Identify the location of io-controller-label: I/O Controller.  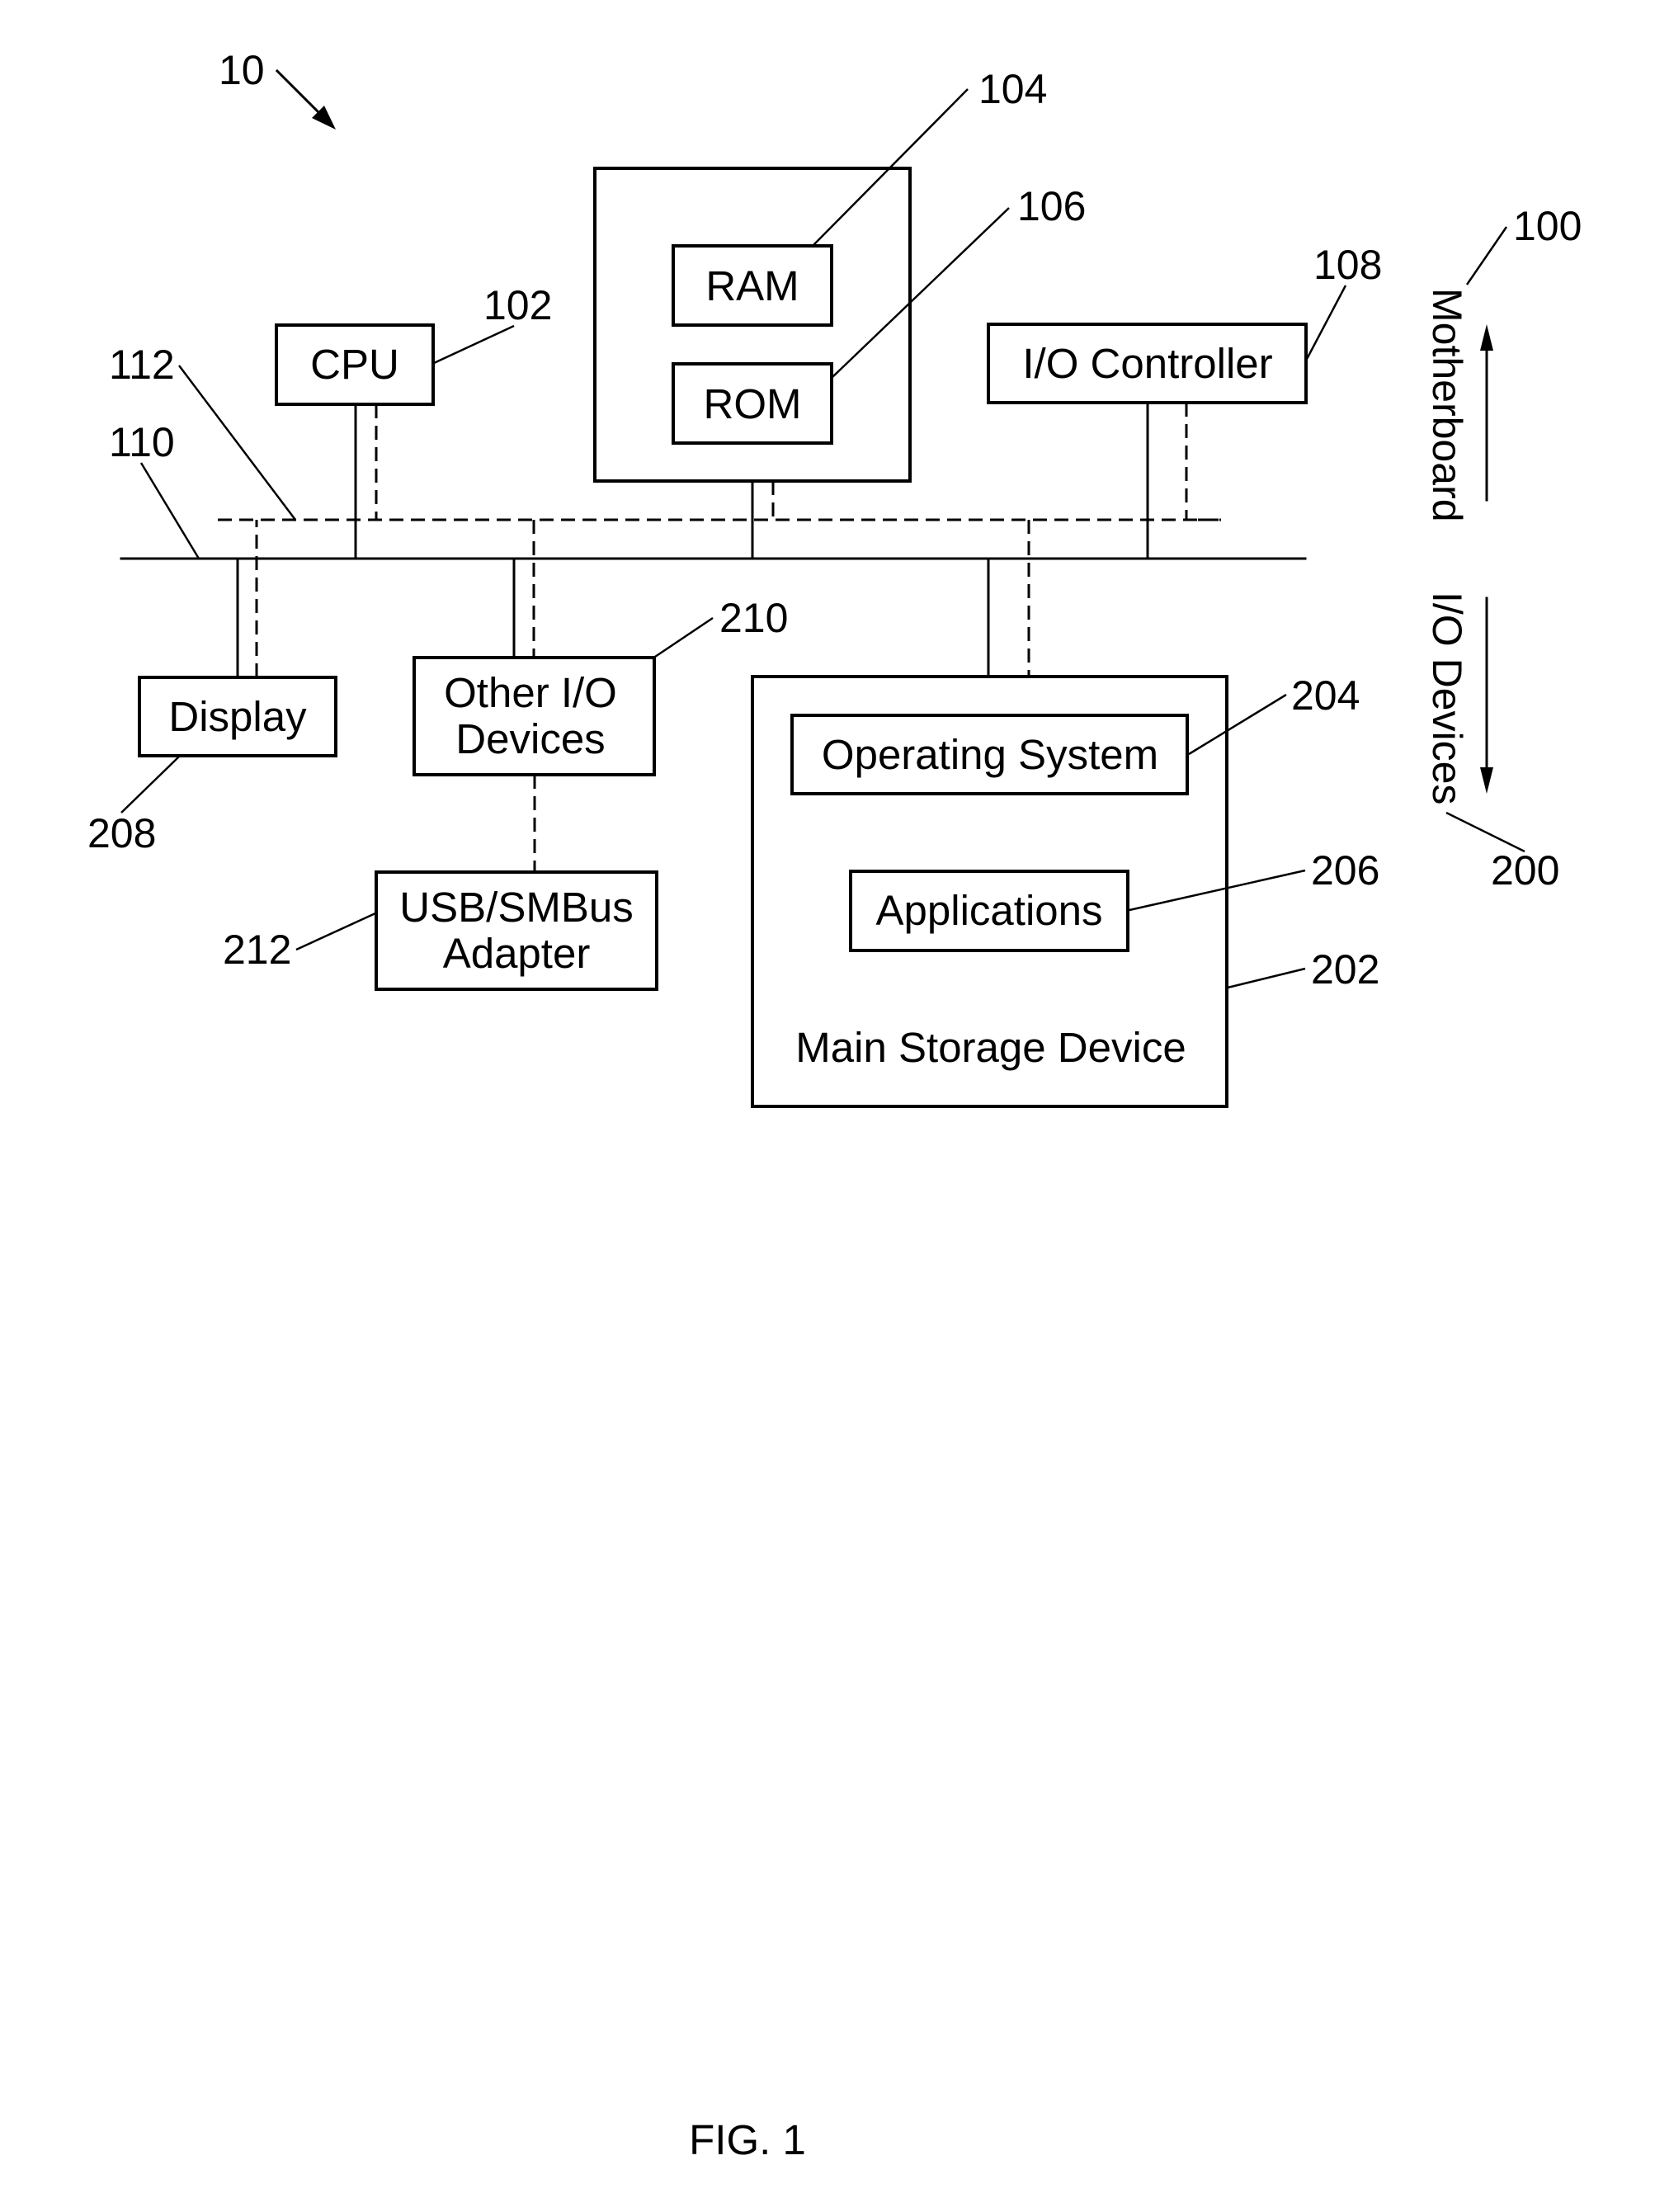
(1147, 363).